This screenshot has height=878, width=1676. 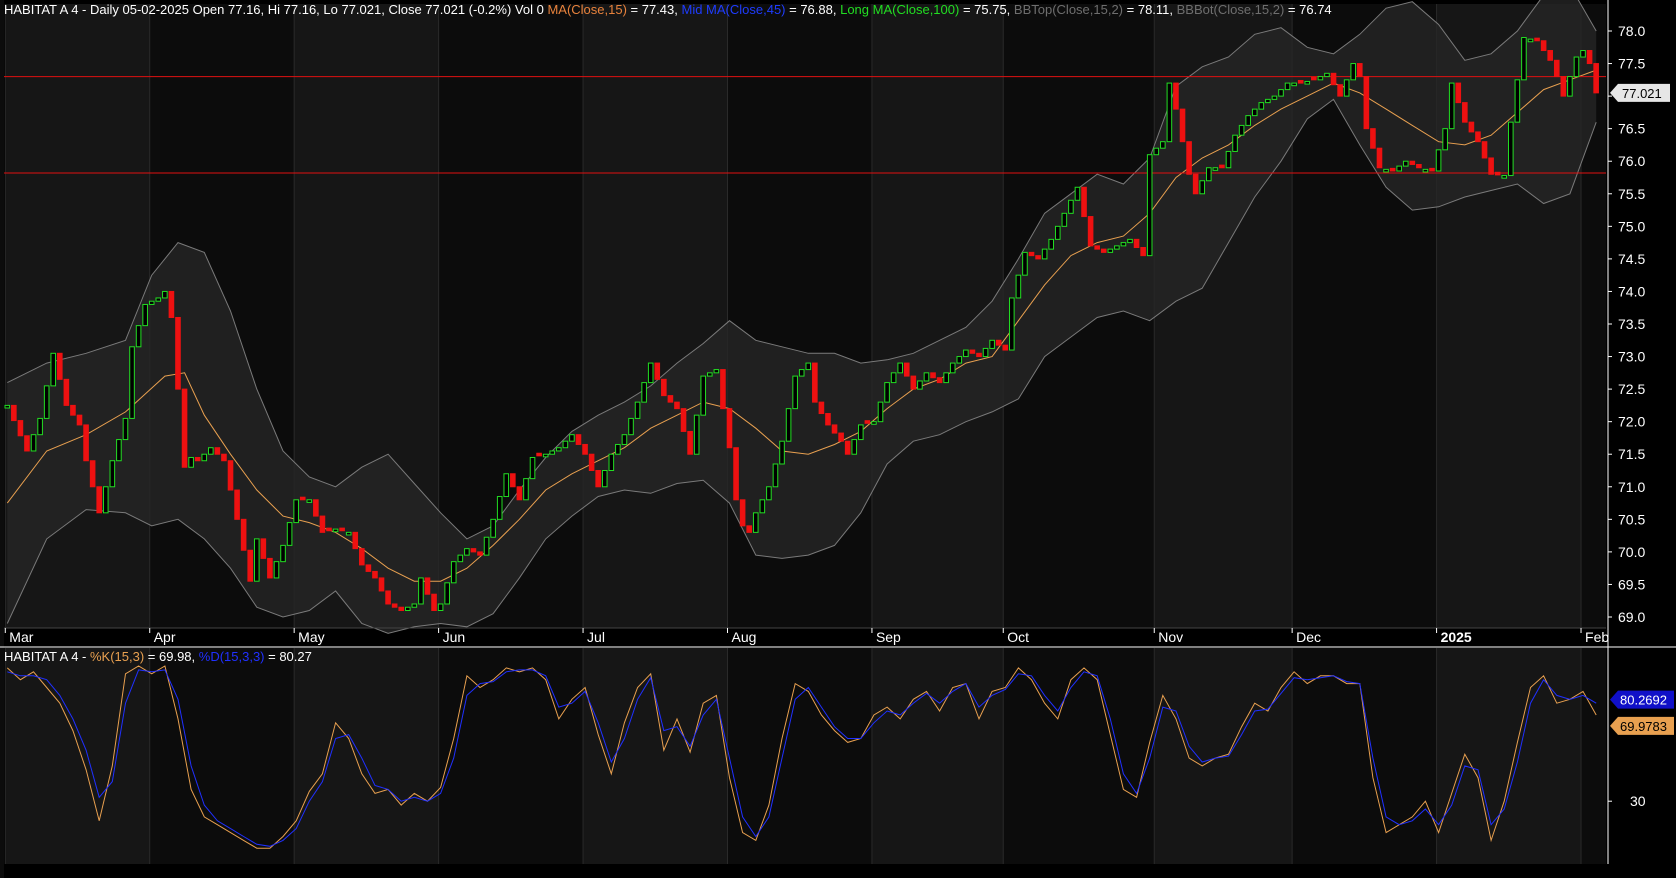 What do you see at coordinates (1631, 291) in the screenshot?
I see `y-tick-label: 74.0` at bounding box center [1631, 291].